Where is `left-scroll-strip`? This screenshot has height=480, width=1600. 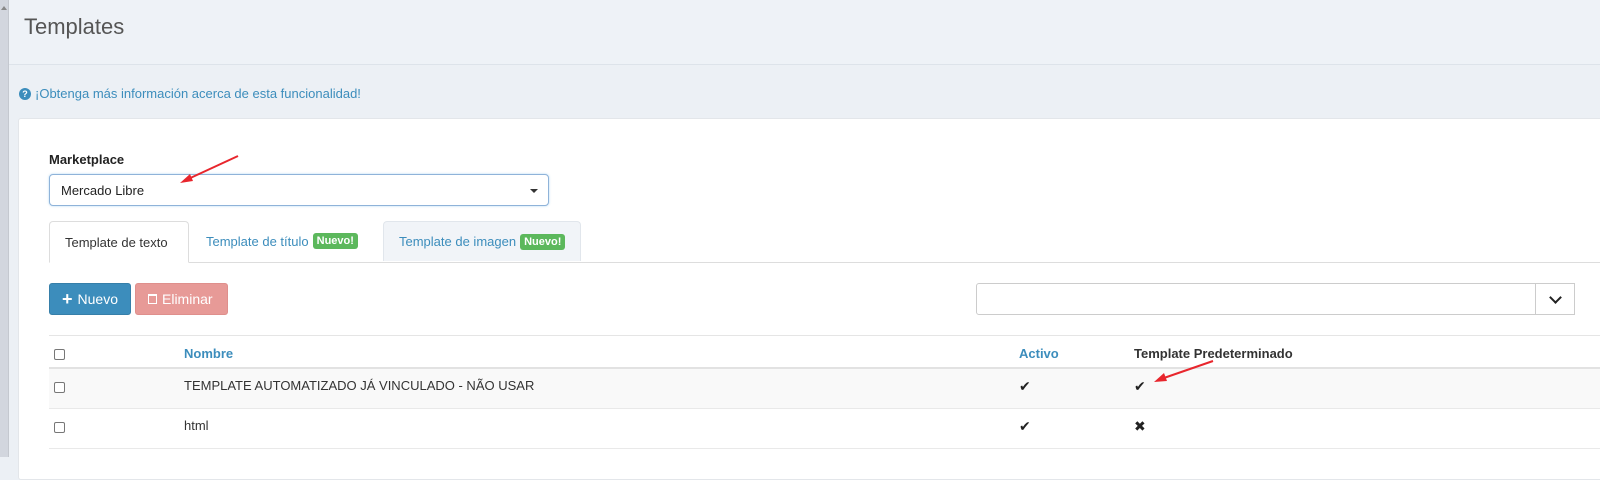 left-scroll-strip is located at coordinates (4, 228).